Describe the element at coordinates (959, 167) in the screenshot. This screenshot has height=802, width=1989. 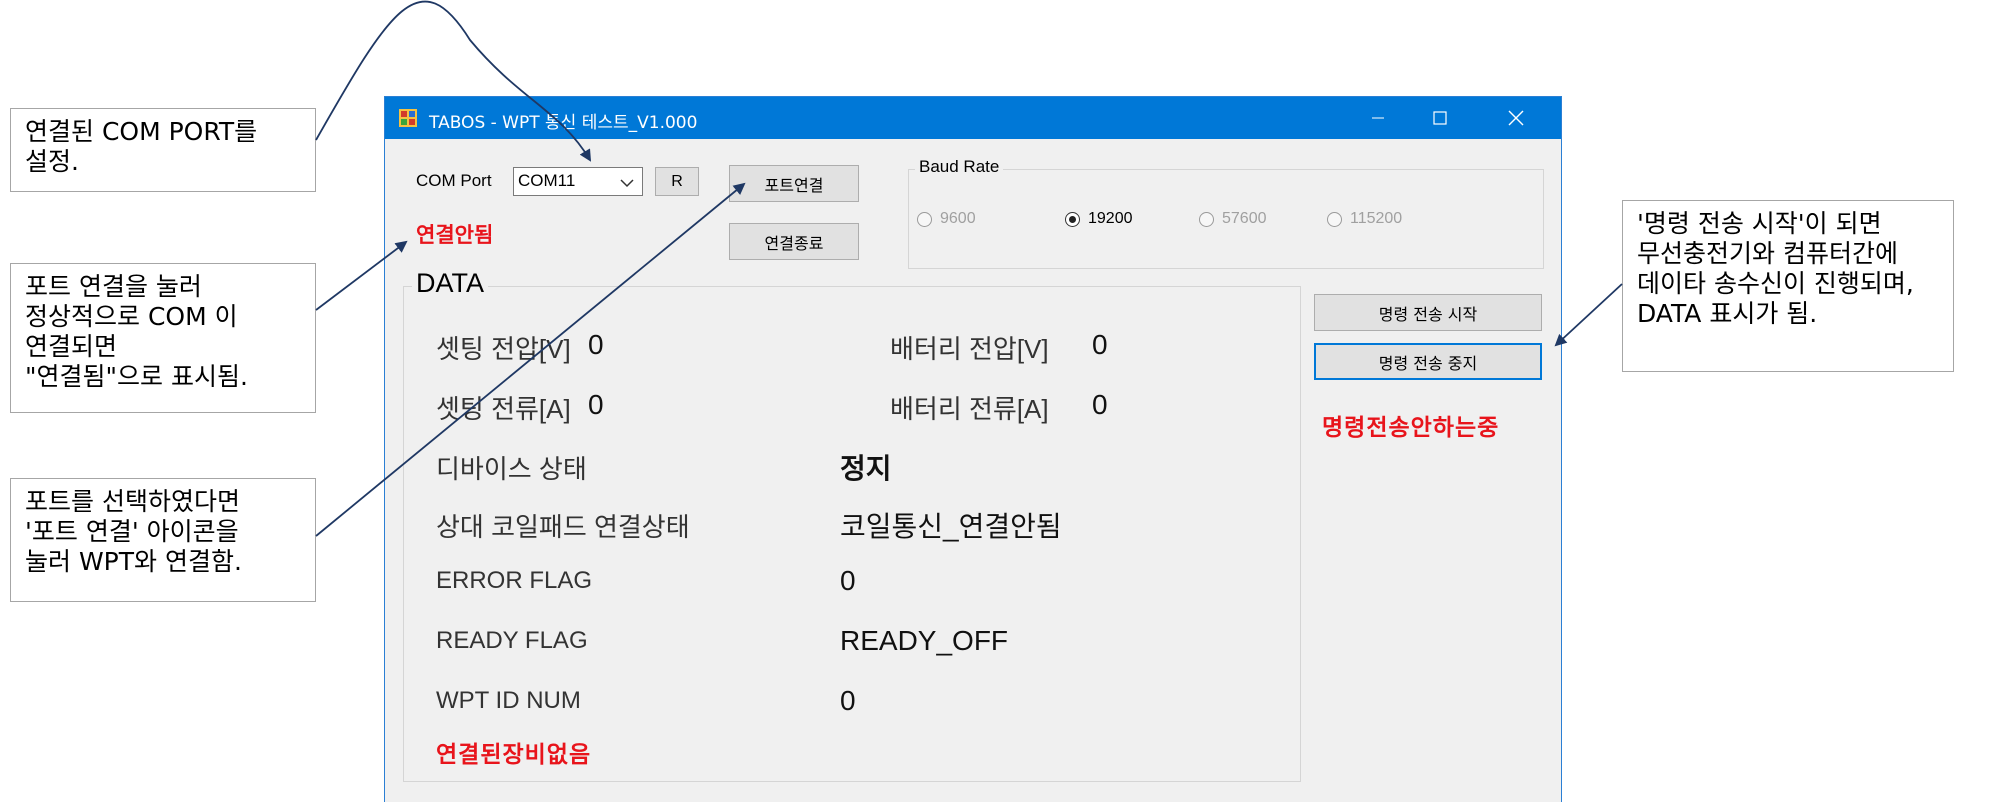
I see `baud-rate-title: Baud Rate` at that location.